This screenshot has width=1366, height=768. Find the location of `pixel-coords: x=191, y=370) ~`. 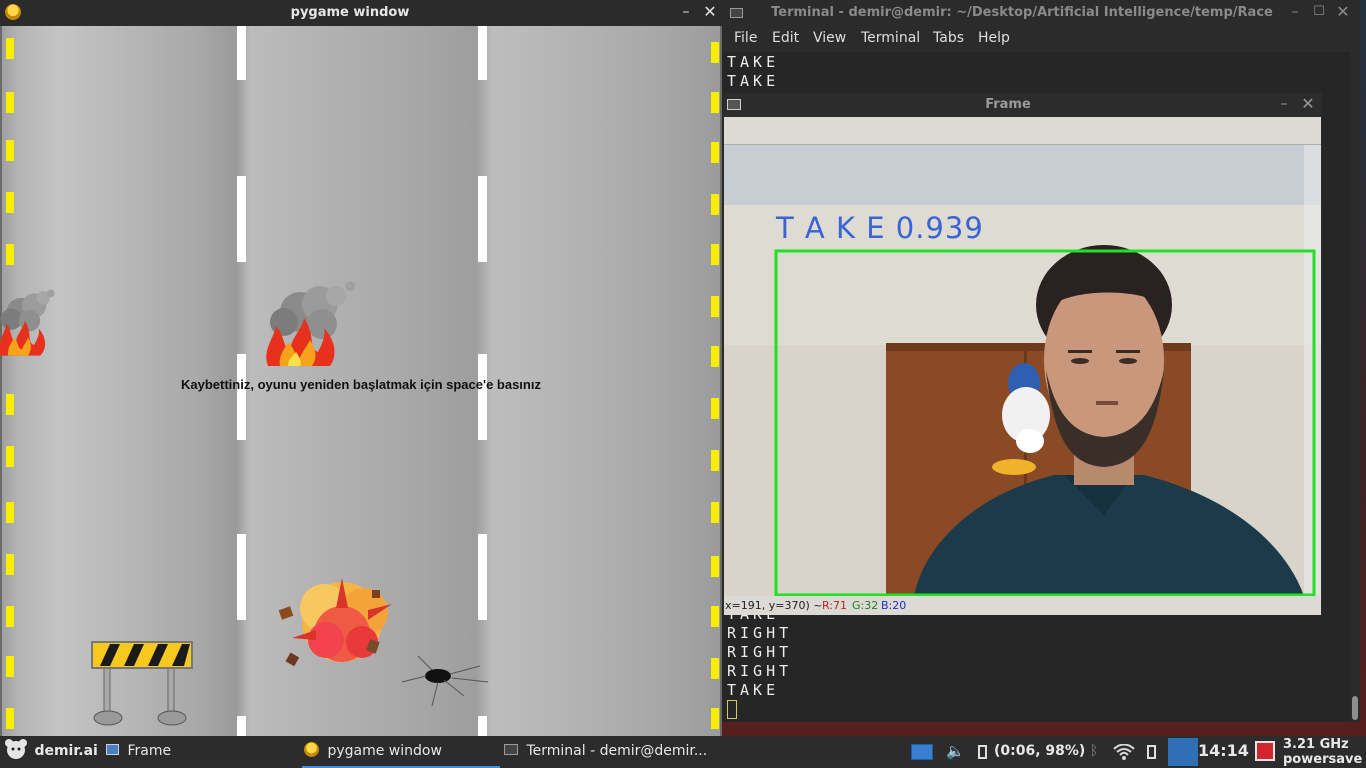

pixel-coords: x=191, y=370) ~ is located at coordinates (774, 605).